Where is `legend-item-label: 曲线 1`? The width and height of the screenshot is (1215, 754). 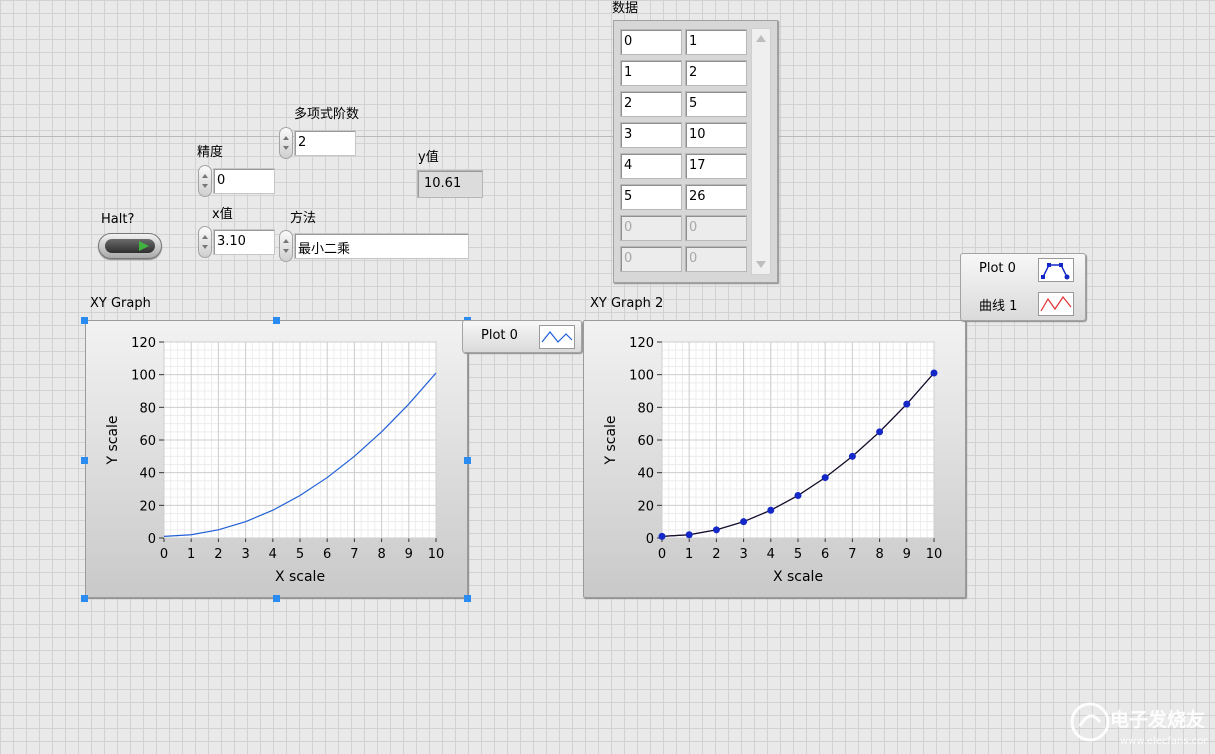
legend-item-label: 曲线 1 is located at coordinates (998, 306).